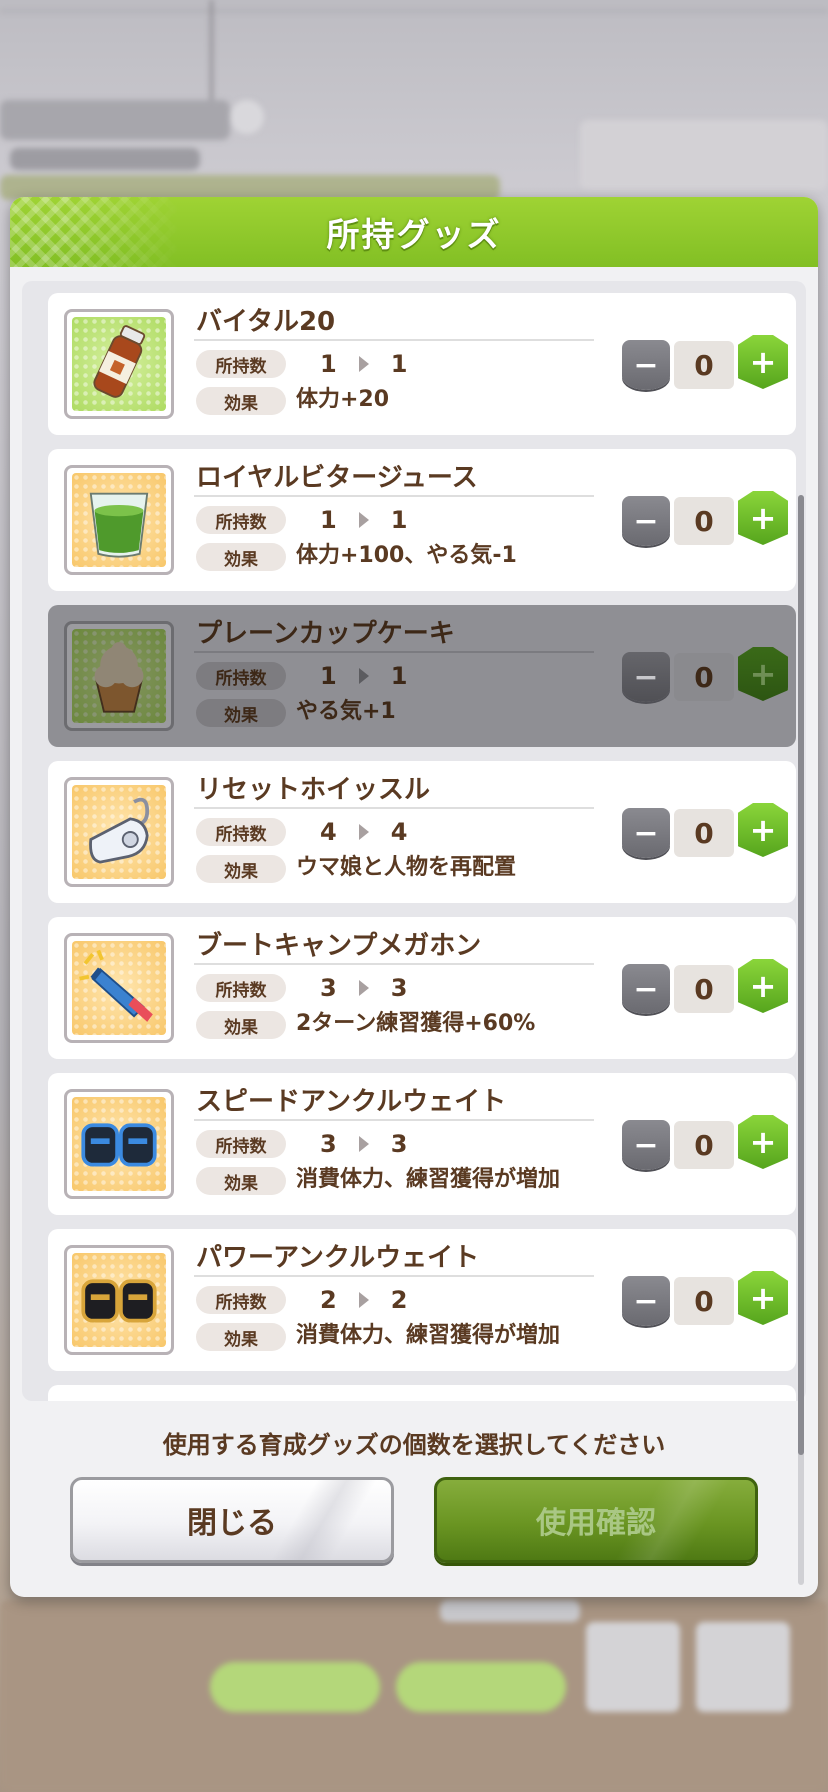 This screenshot has width=828, height=1792. What do you see at coordinates (422, 676) in the screenshot?
I see `list-item: プレーンカップケーキ 所持数 1 1 効果 やる気+1 − 0 +` at bounding box center [422, 676].